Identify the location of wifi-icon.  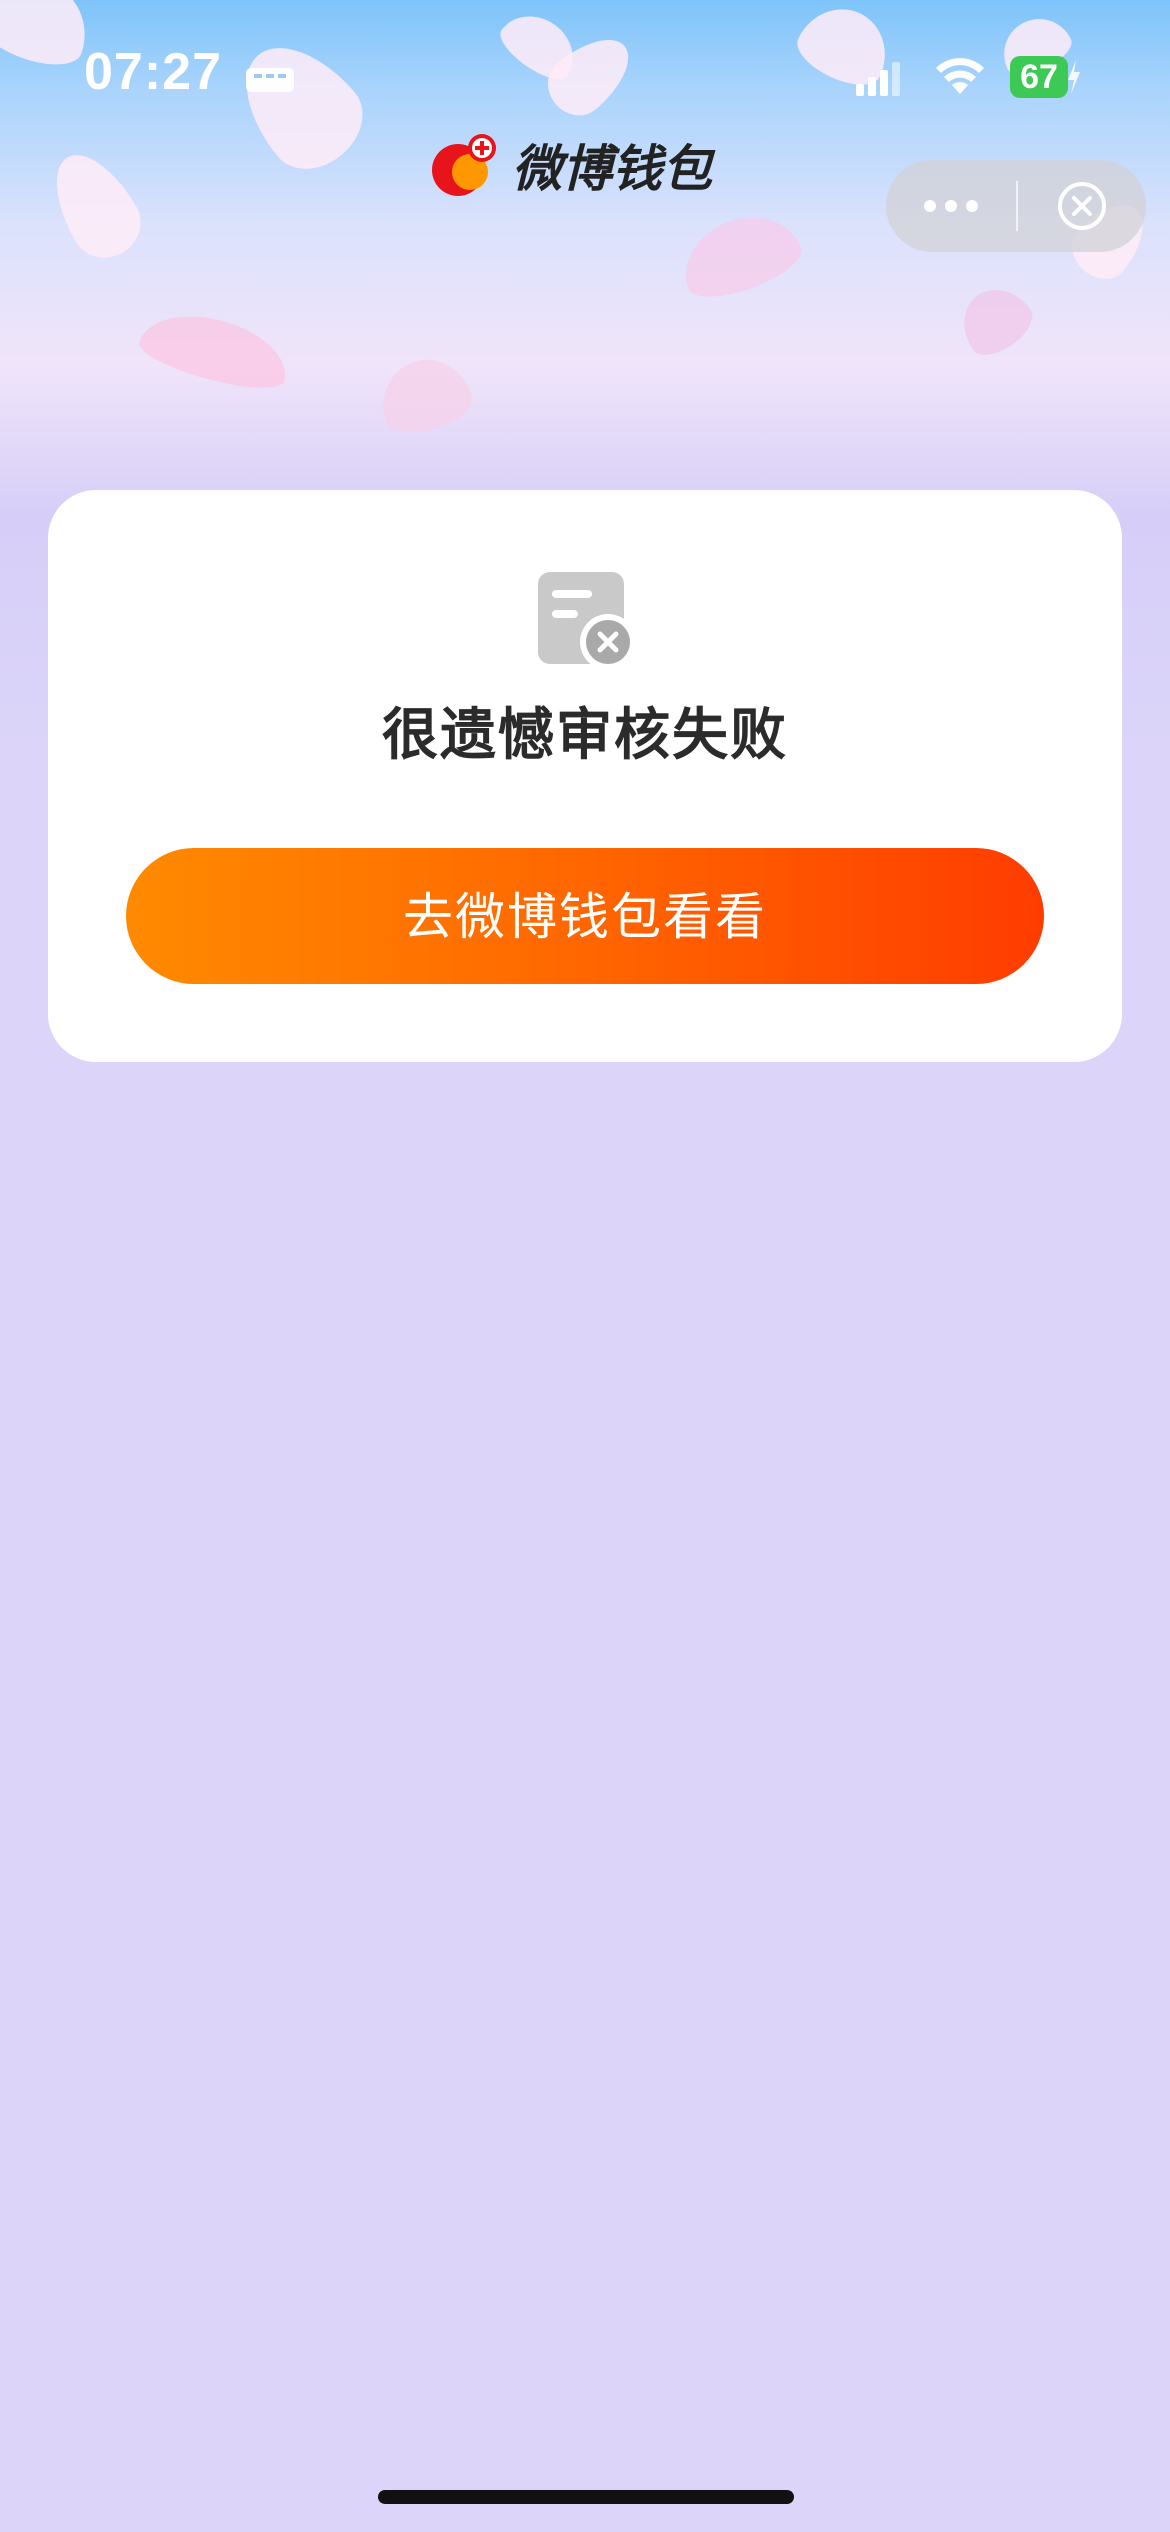
(960, 76).